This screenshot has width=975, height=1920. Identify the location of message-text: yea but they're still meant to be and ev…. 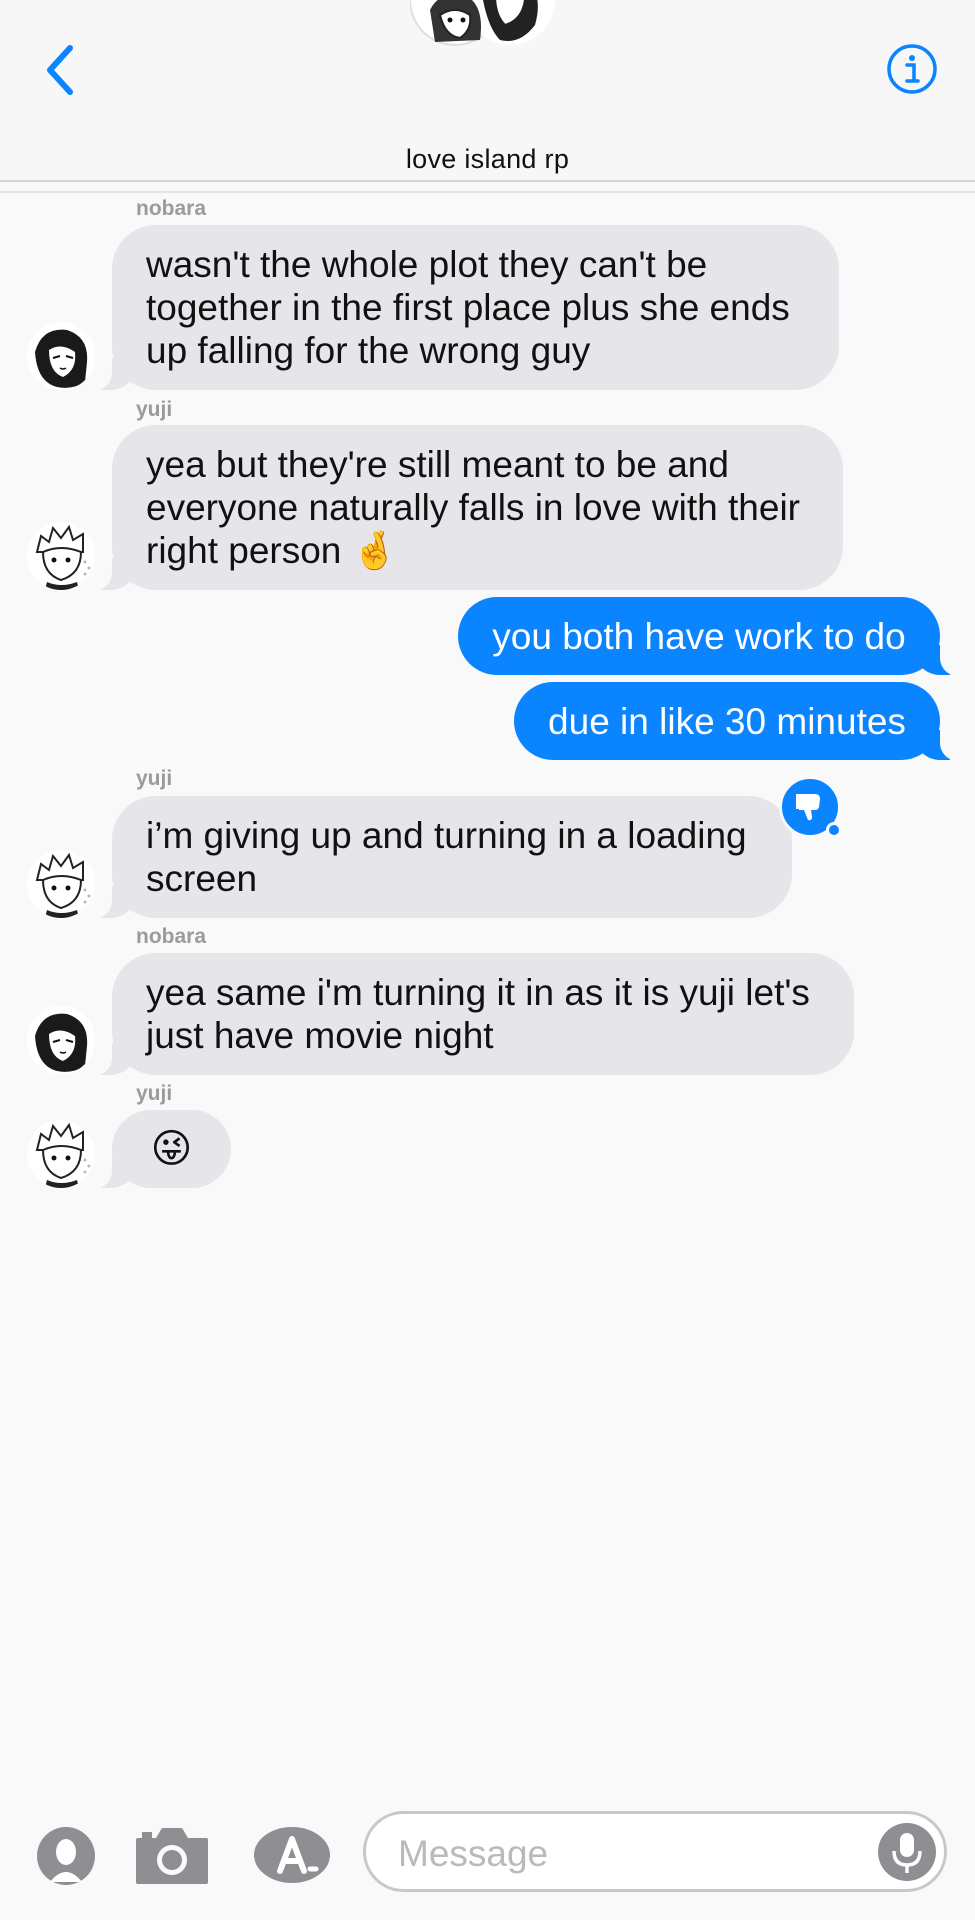
(473, 507).